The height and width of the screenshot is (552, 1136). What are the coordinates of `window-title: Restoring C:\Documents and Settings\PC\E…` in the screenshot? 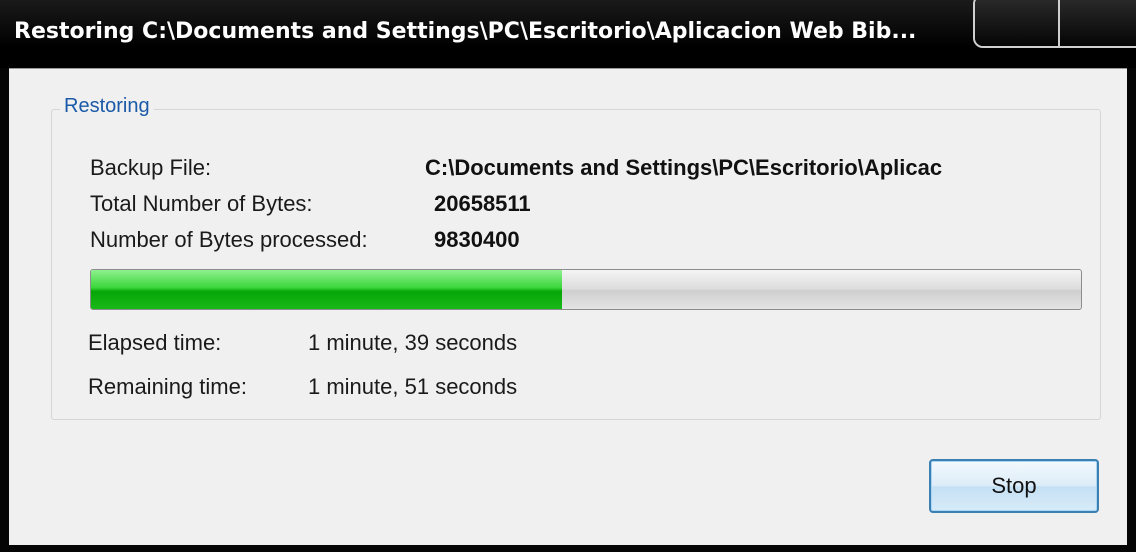 It's located at (465, 31).